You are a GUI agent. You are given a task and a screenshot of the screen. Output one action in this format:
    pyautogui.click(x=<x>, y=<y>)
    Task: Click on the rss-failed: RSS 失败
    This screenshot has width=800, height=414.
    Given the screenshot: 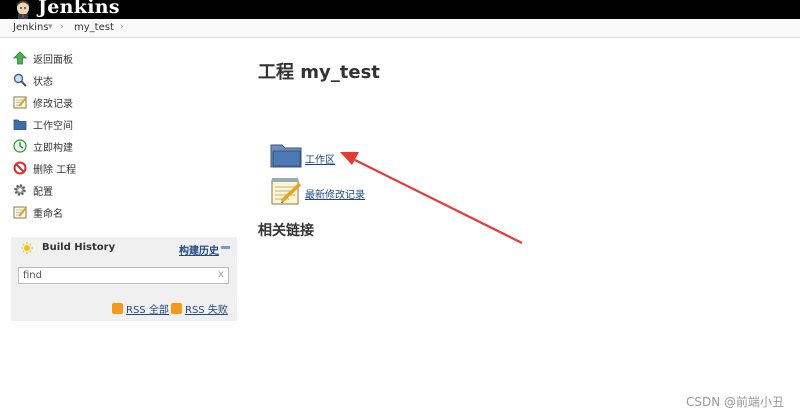 What is the action you would take?
    pyautogui.click(x=199, y=308)
    